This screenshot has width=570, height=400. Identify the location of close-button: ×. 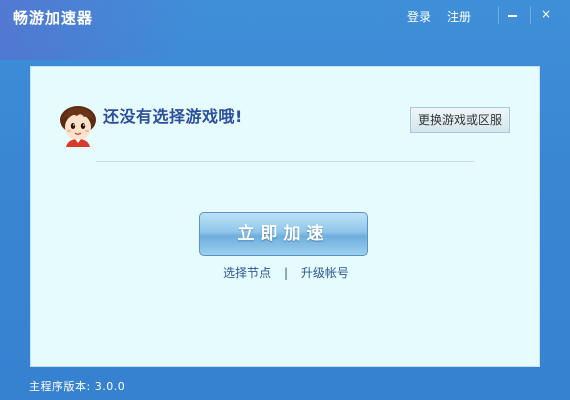
(545, 15).